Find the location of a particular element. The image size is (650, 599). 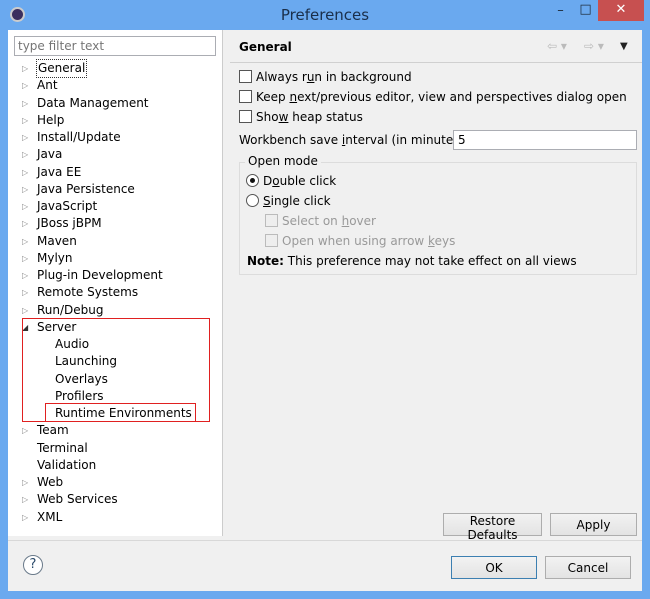

option-label: Always r is located at coordinates (281, 77).